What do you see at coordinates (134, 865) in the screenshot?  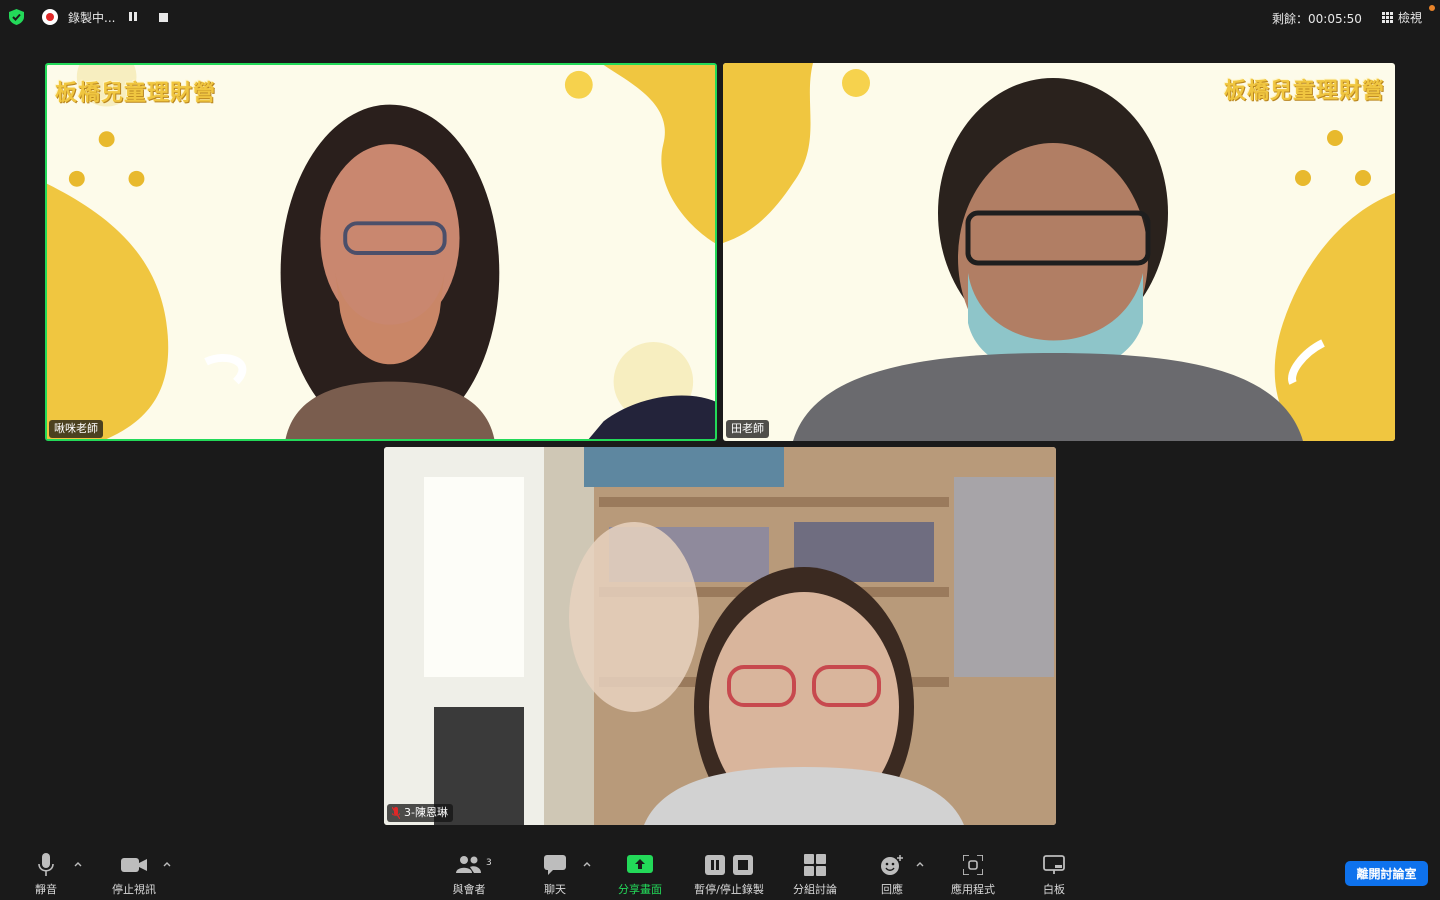 I see `video-camera-icon` at bounding box center [134, 865].